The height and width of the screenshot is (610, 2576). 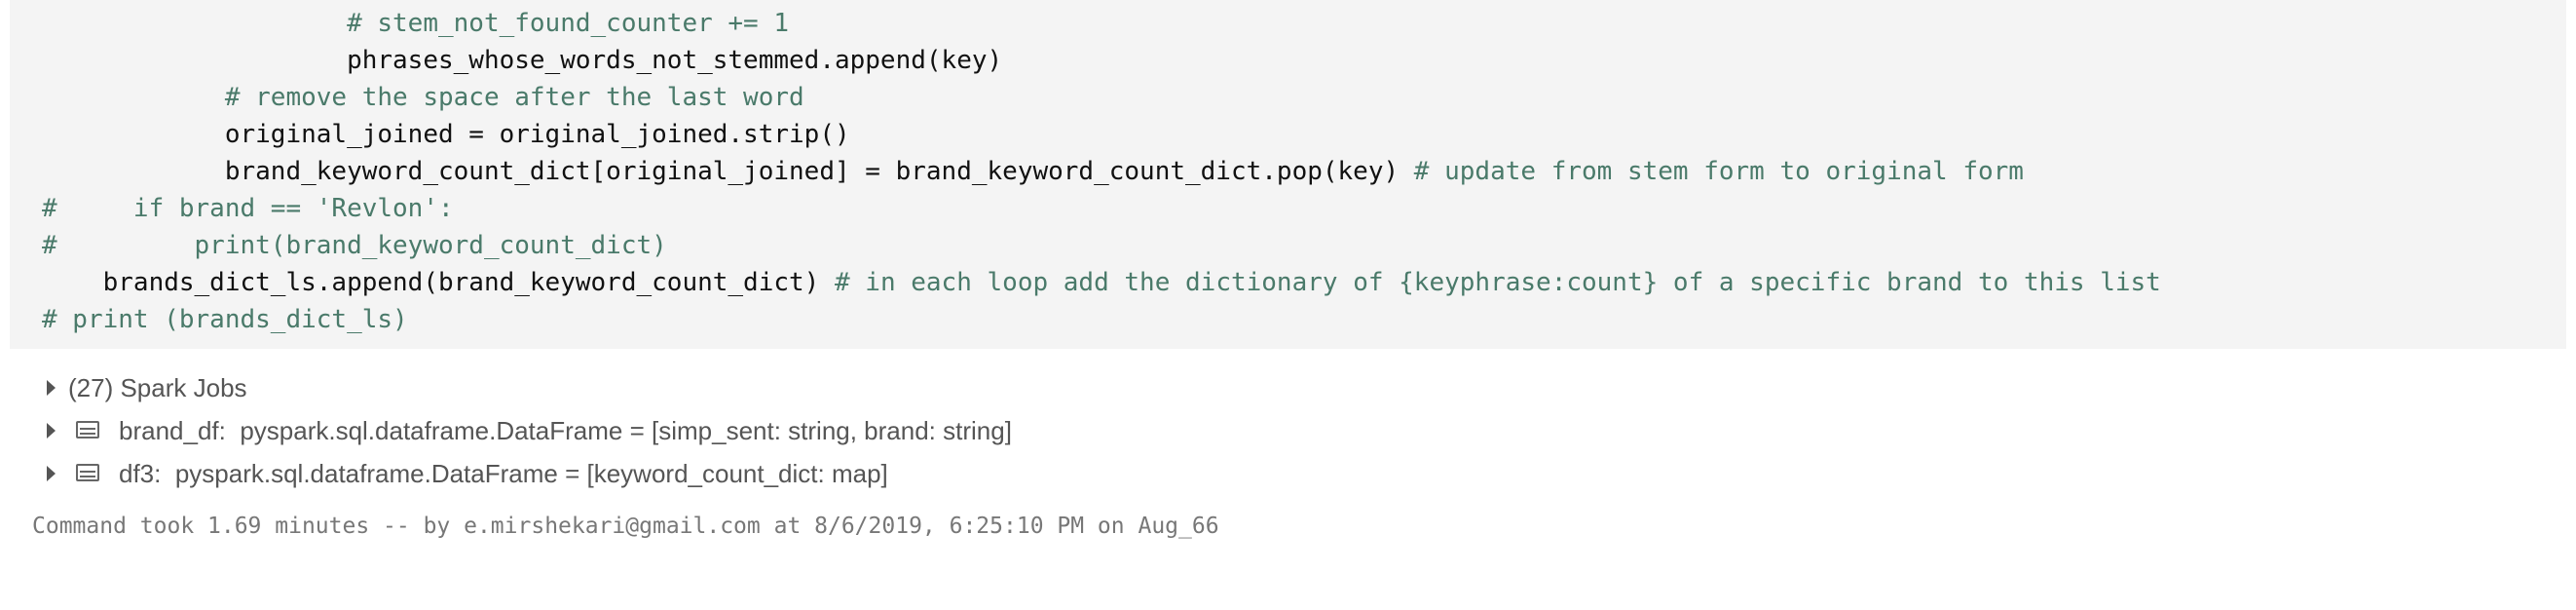 I want to click on code-line: # print (brands_dict_ls), so click(x=225, y=319).